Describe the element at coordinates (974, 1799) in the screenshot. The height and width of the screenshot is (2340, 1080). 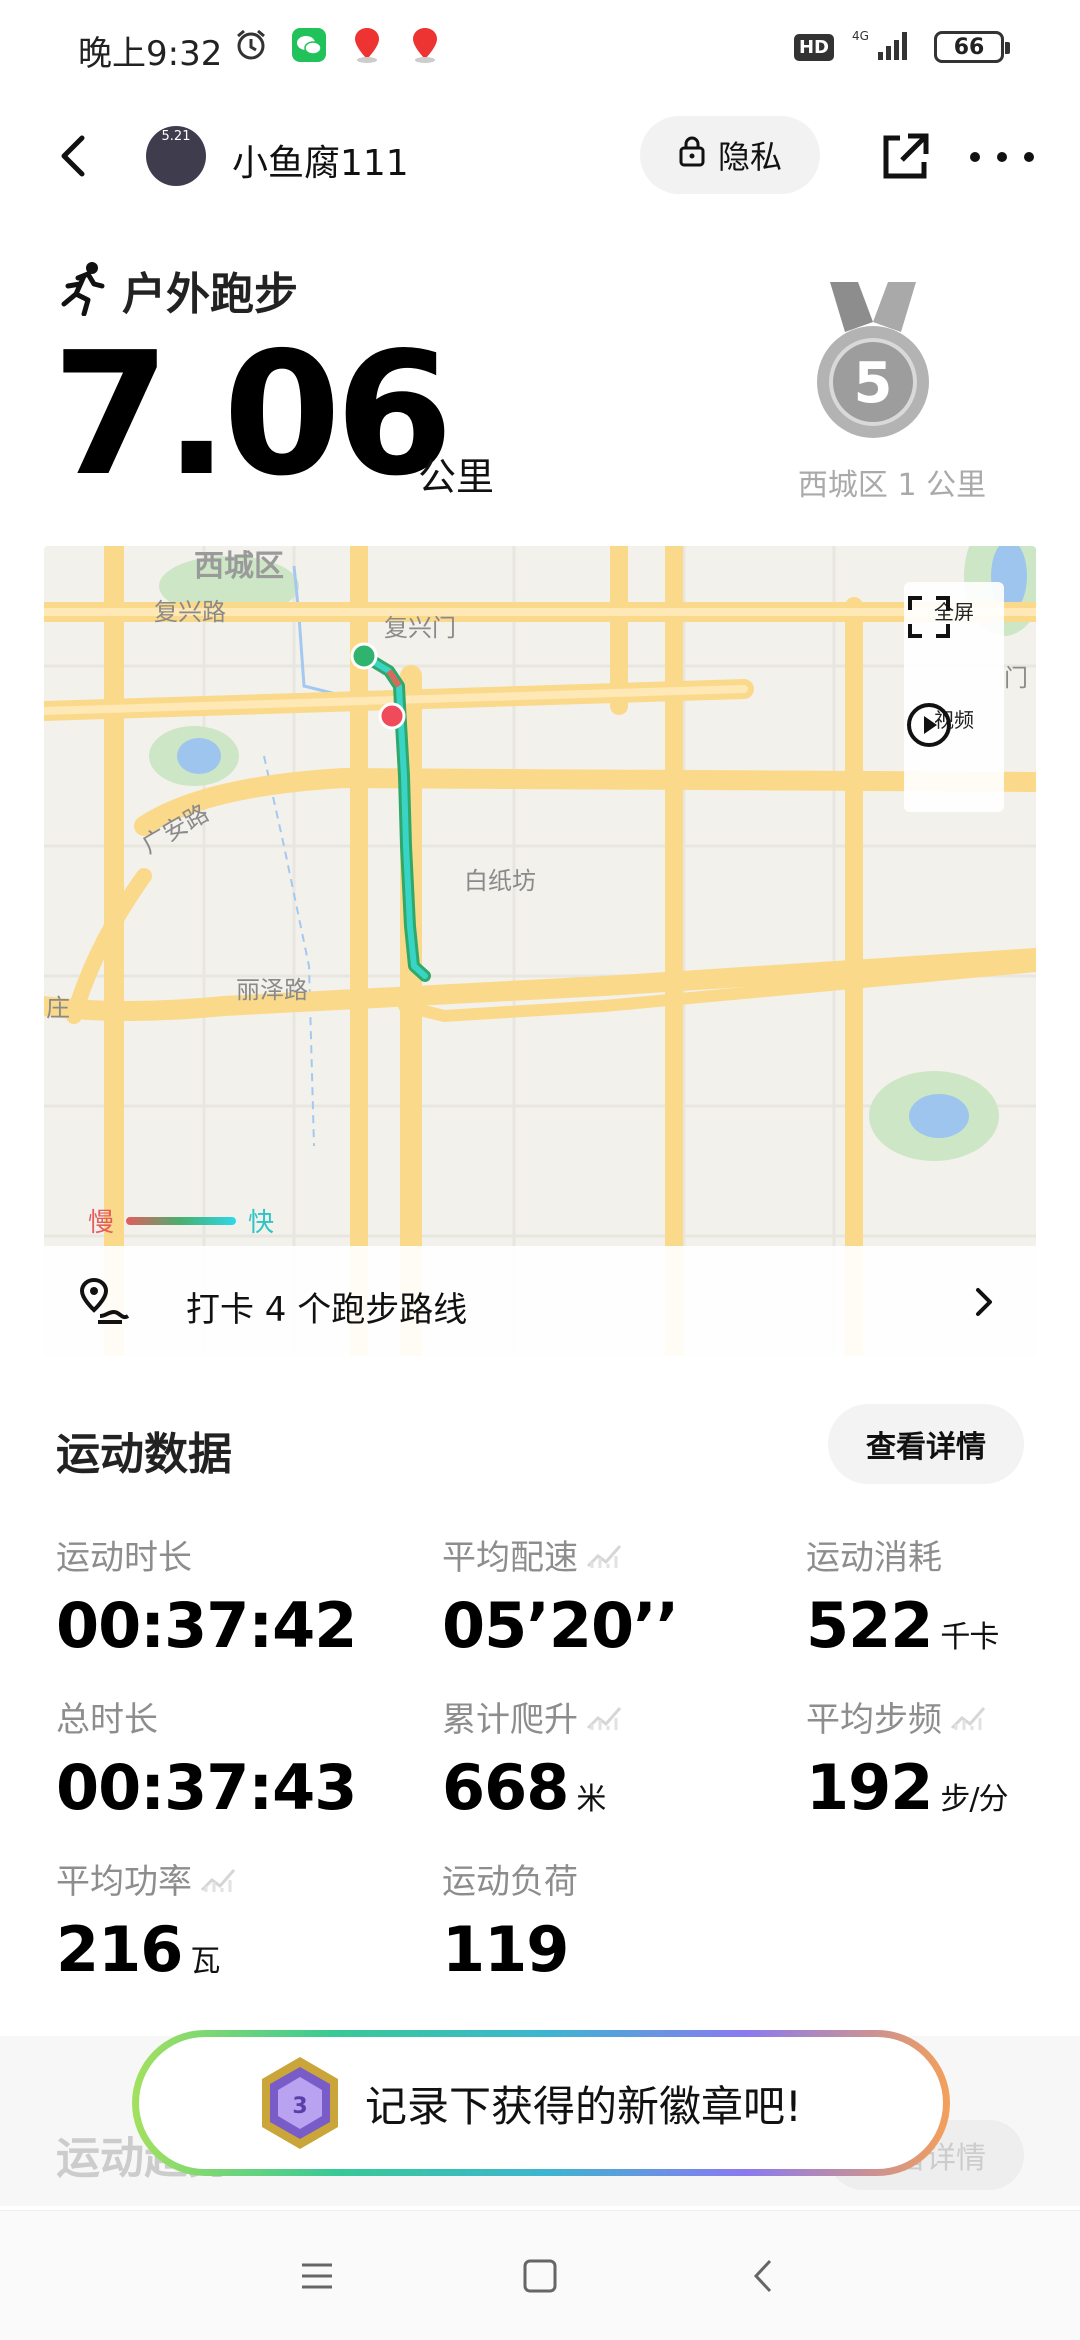
I see `stat-unit: 步/分` at that location.